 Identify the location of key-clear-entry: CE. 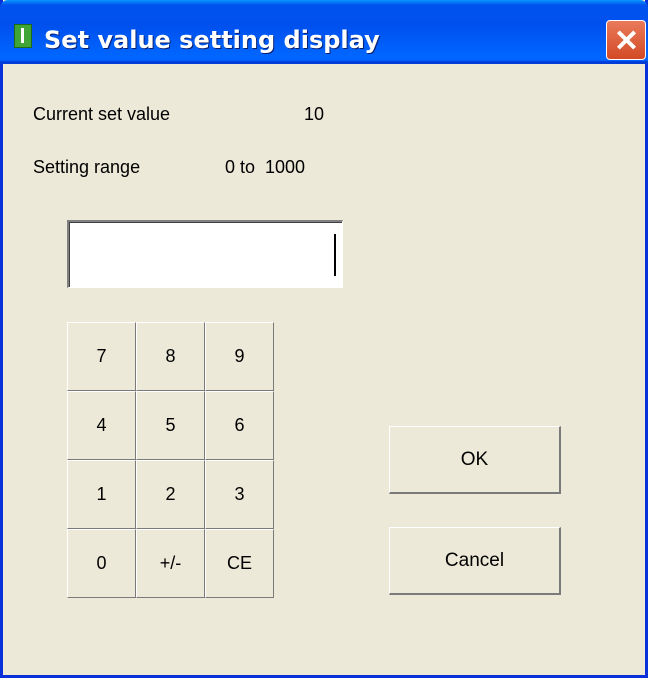
(239, 563).